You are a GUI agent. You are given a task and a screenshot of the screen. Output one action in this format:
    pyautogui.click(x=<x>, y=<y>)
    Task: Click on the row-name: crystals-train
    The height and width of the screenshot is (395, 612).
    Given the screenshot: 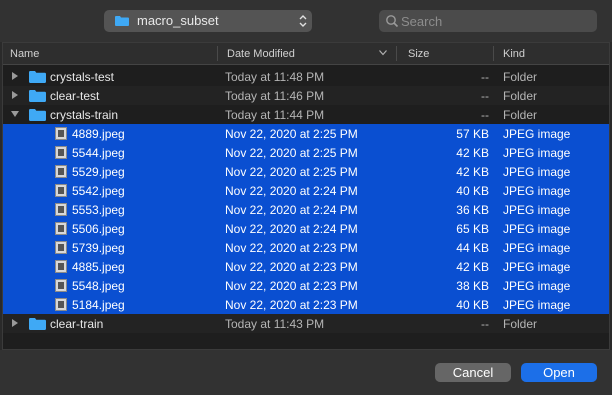 What is the action you would take?
    pyautogui.click(x=84, y=115)
    